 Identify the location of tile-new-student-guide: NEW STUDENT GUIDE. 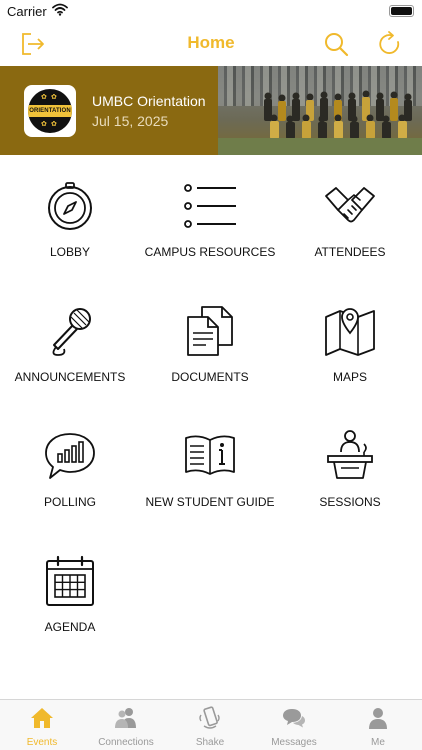
(210, 475).